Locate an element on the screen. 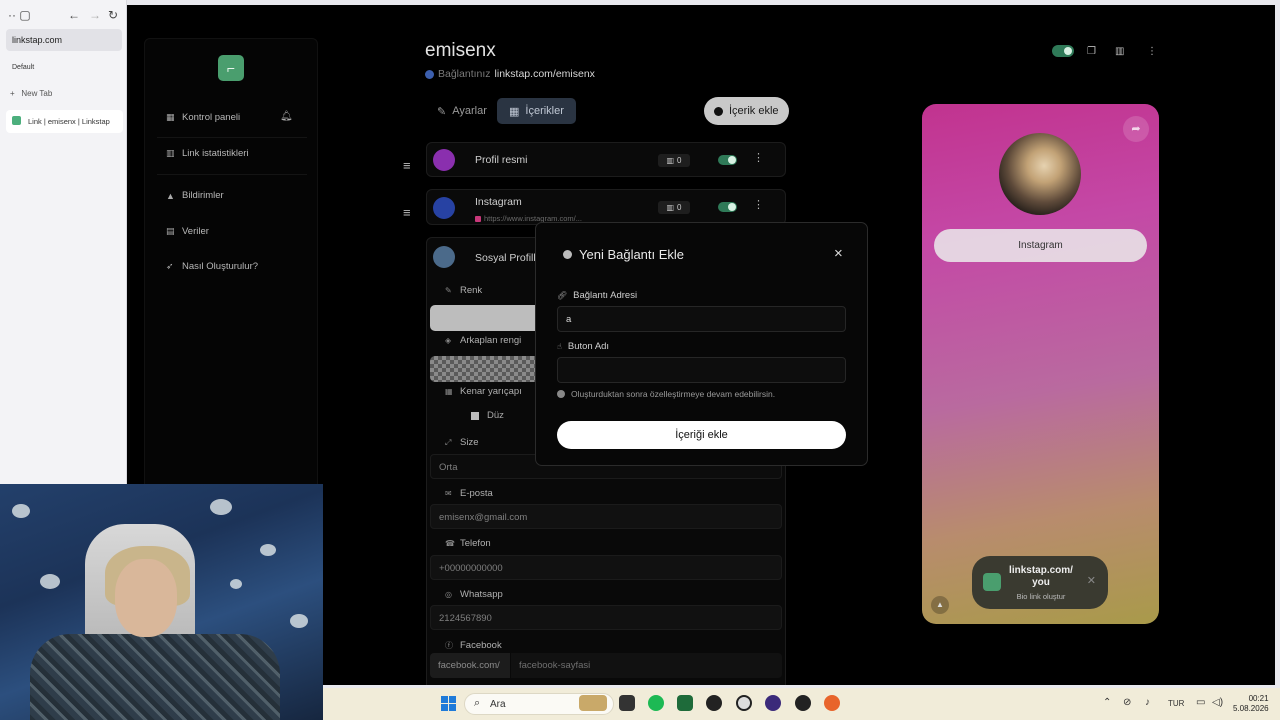 This screenshot has width=1280, height=720. app-icon-dark is located at coordinates (803, 703).